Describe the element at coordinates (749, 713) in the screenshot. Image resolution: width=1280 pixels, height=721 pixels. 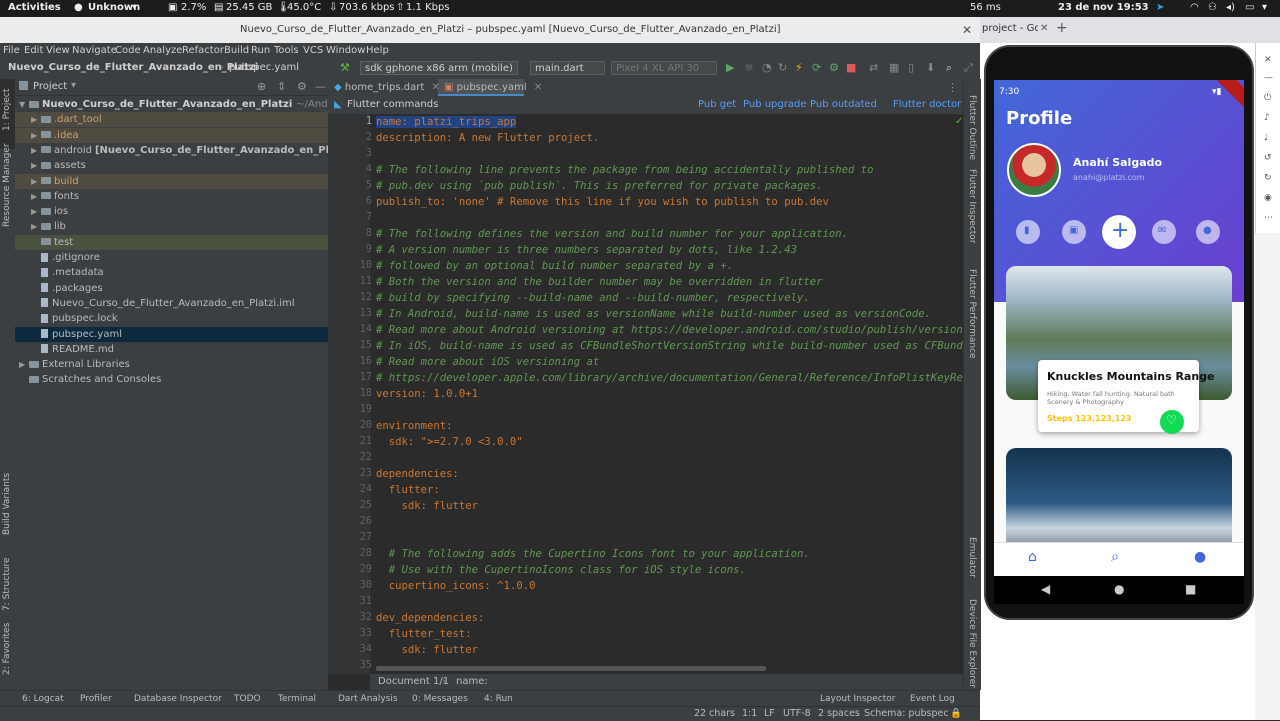
I see `status-caret-position: 1:1` at that location.